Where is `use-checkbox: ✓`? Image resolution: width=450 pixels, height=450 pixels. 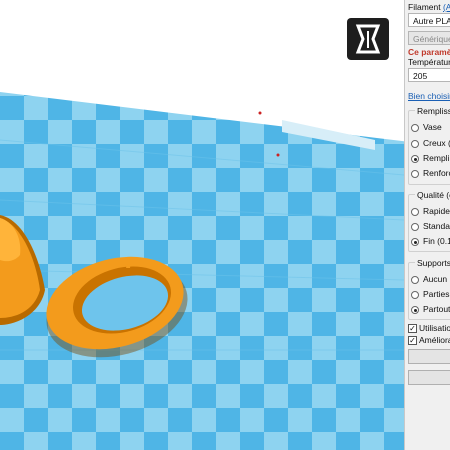
use-checkbox: ✓ is located at coordinates (412, 328).